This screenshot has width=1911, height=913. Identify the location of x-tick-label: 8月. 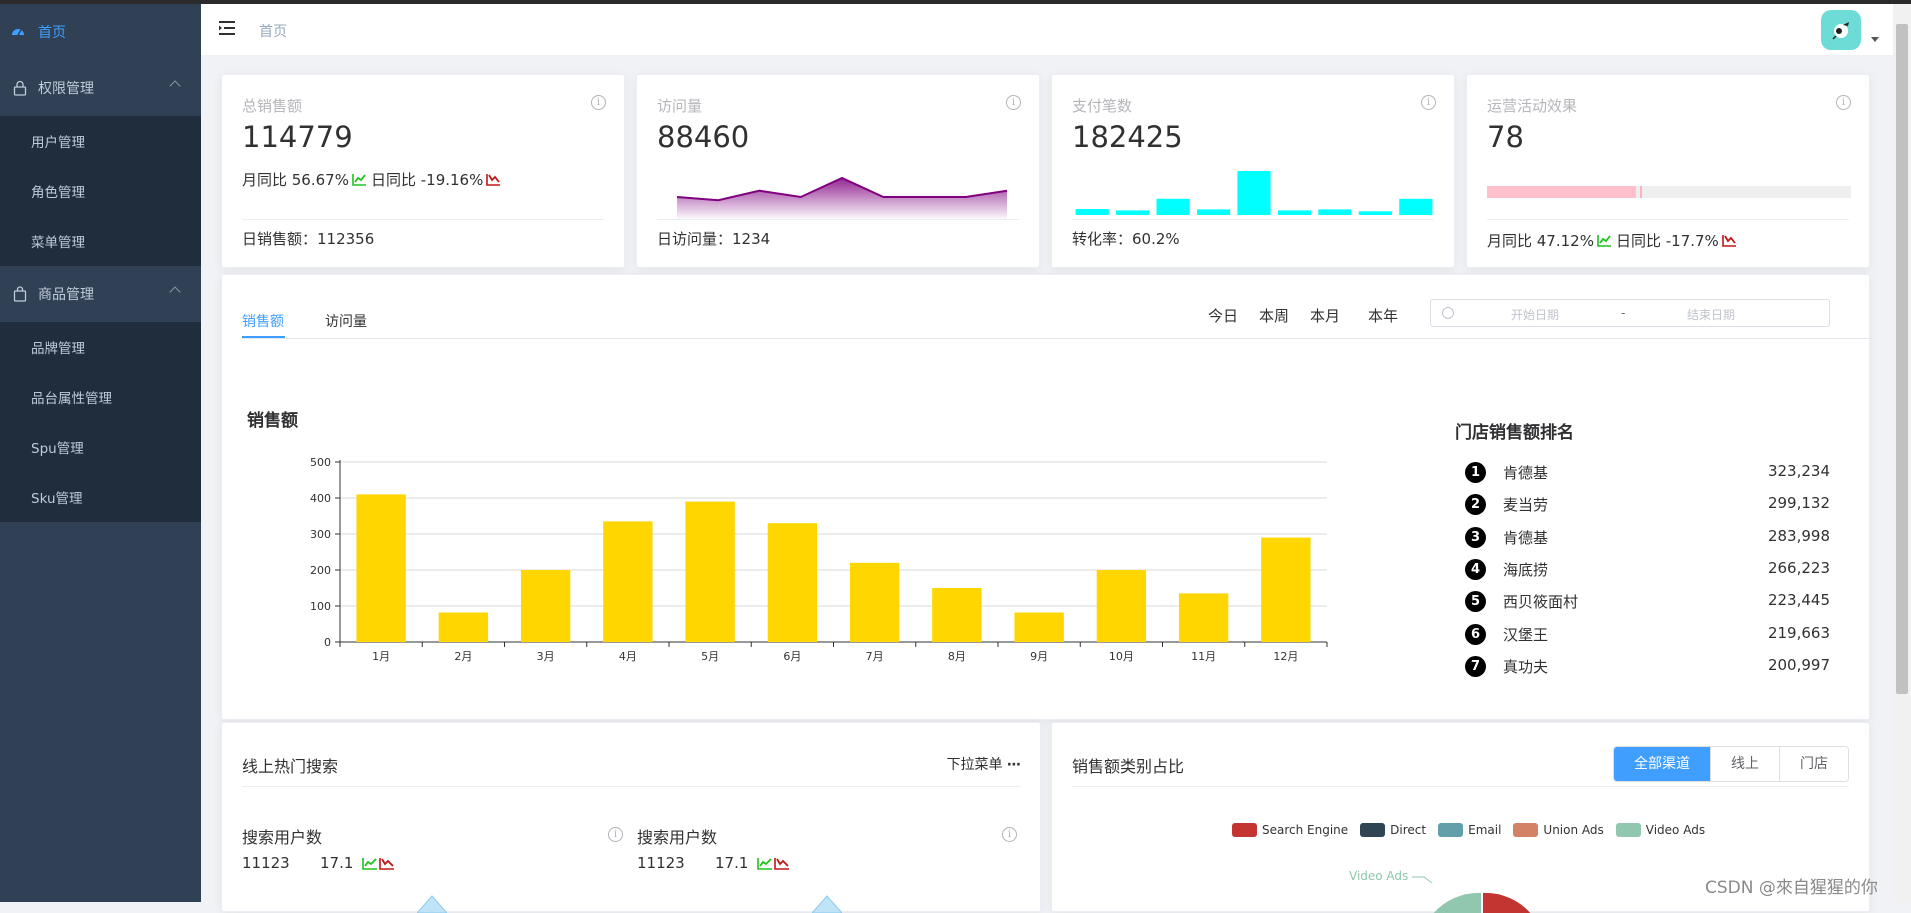
(957, 656).